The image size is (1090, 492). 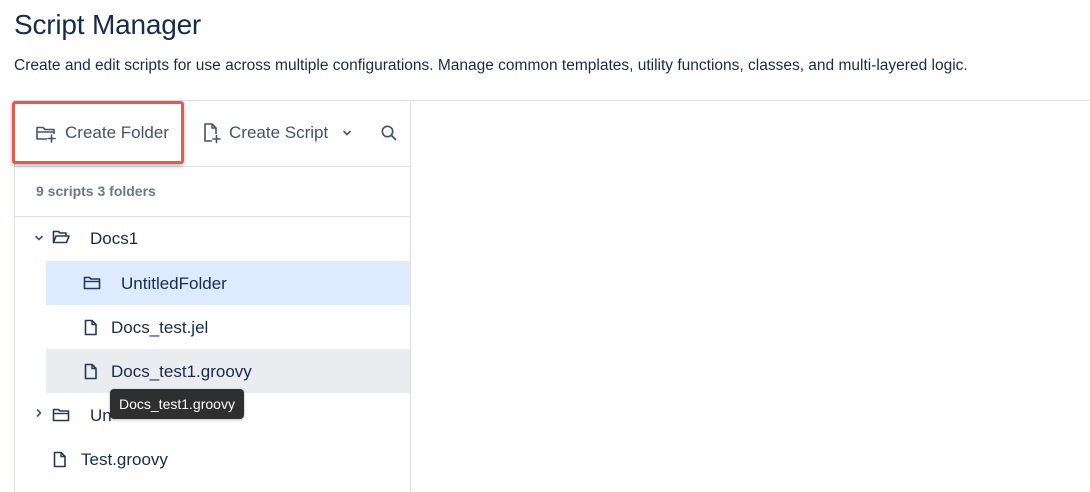 What do you see at coordinates (160, 327) in the screenshot?
I see `tree-item-label: Docs_test.jel` at bounding box center [160, 327].